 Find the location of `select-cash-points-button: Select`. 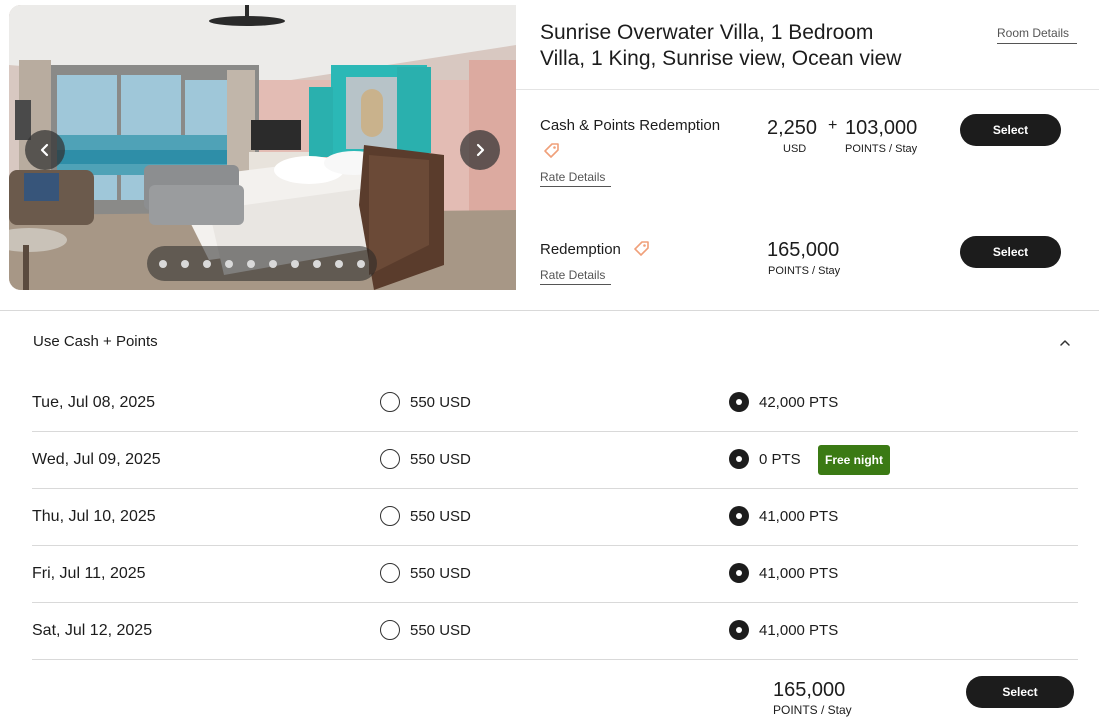

select-cash-points-button: Select is located at coordinates (1010, 130).